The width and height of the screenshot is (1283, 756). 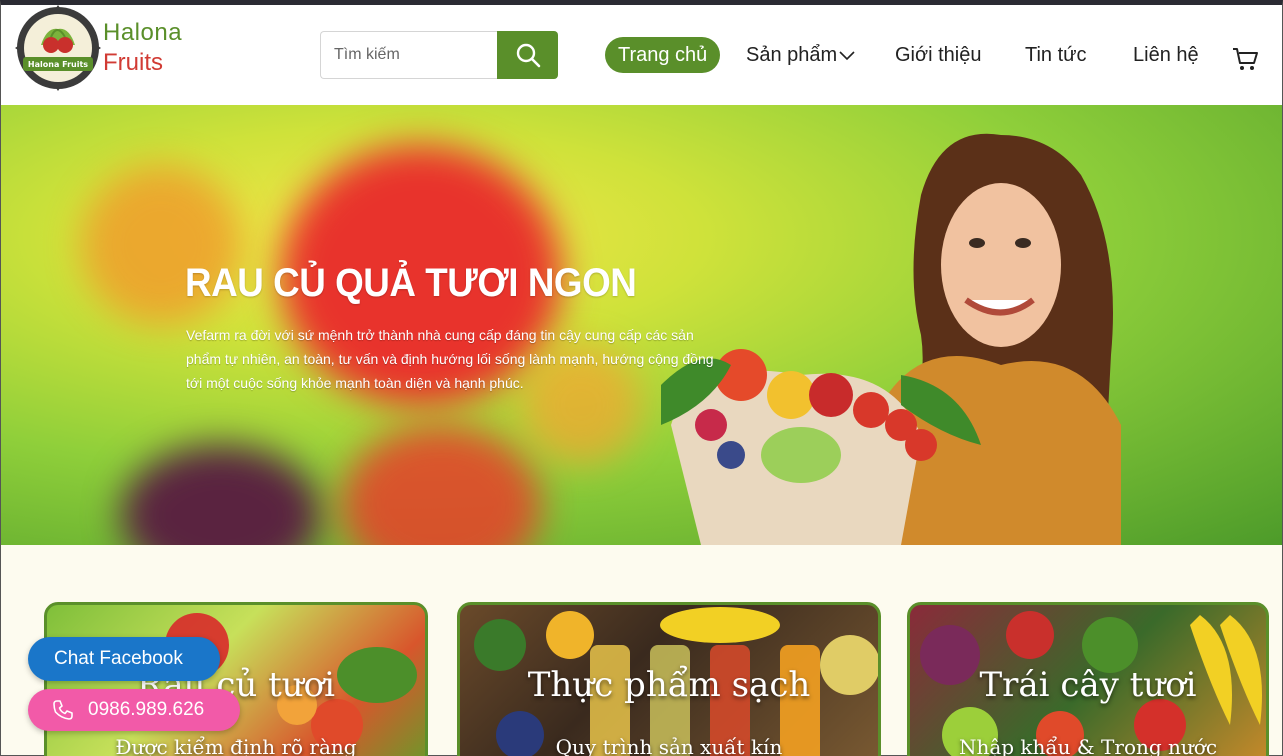 I want to click on phone-icon, so click(x=63, y=710).